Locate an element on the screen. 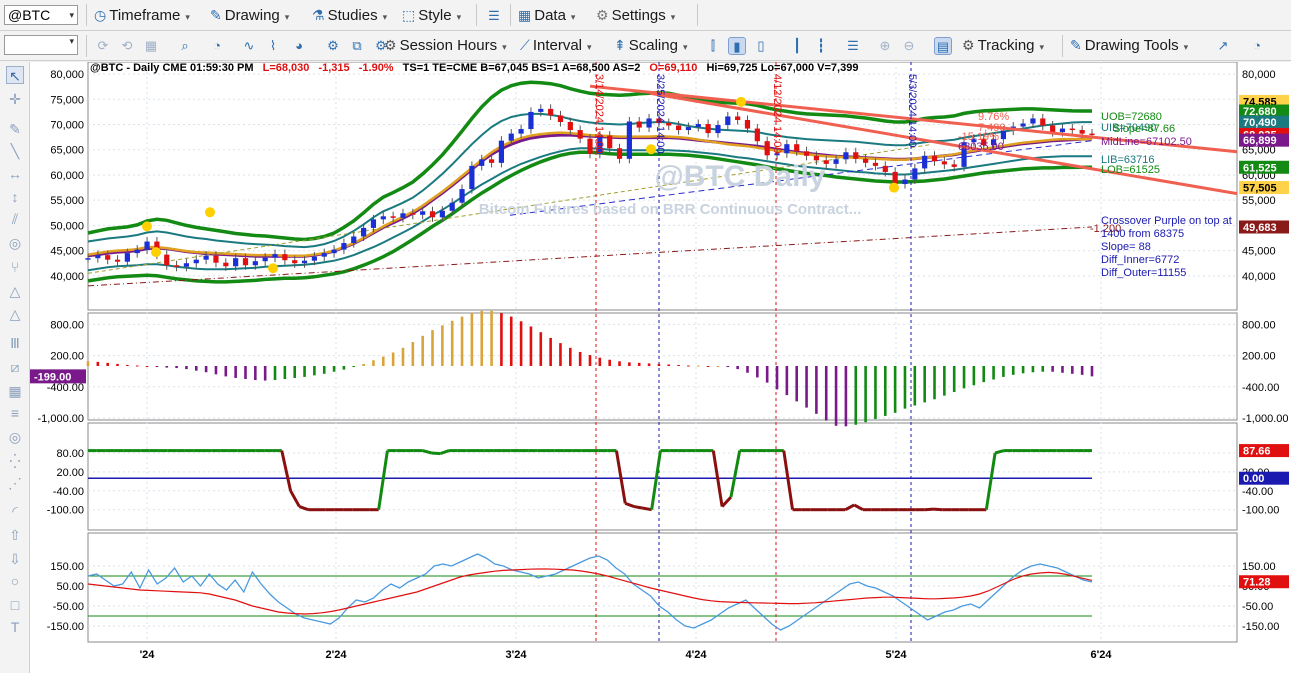  ellipse-icon: ○ is located at coordinates (15, 581).